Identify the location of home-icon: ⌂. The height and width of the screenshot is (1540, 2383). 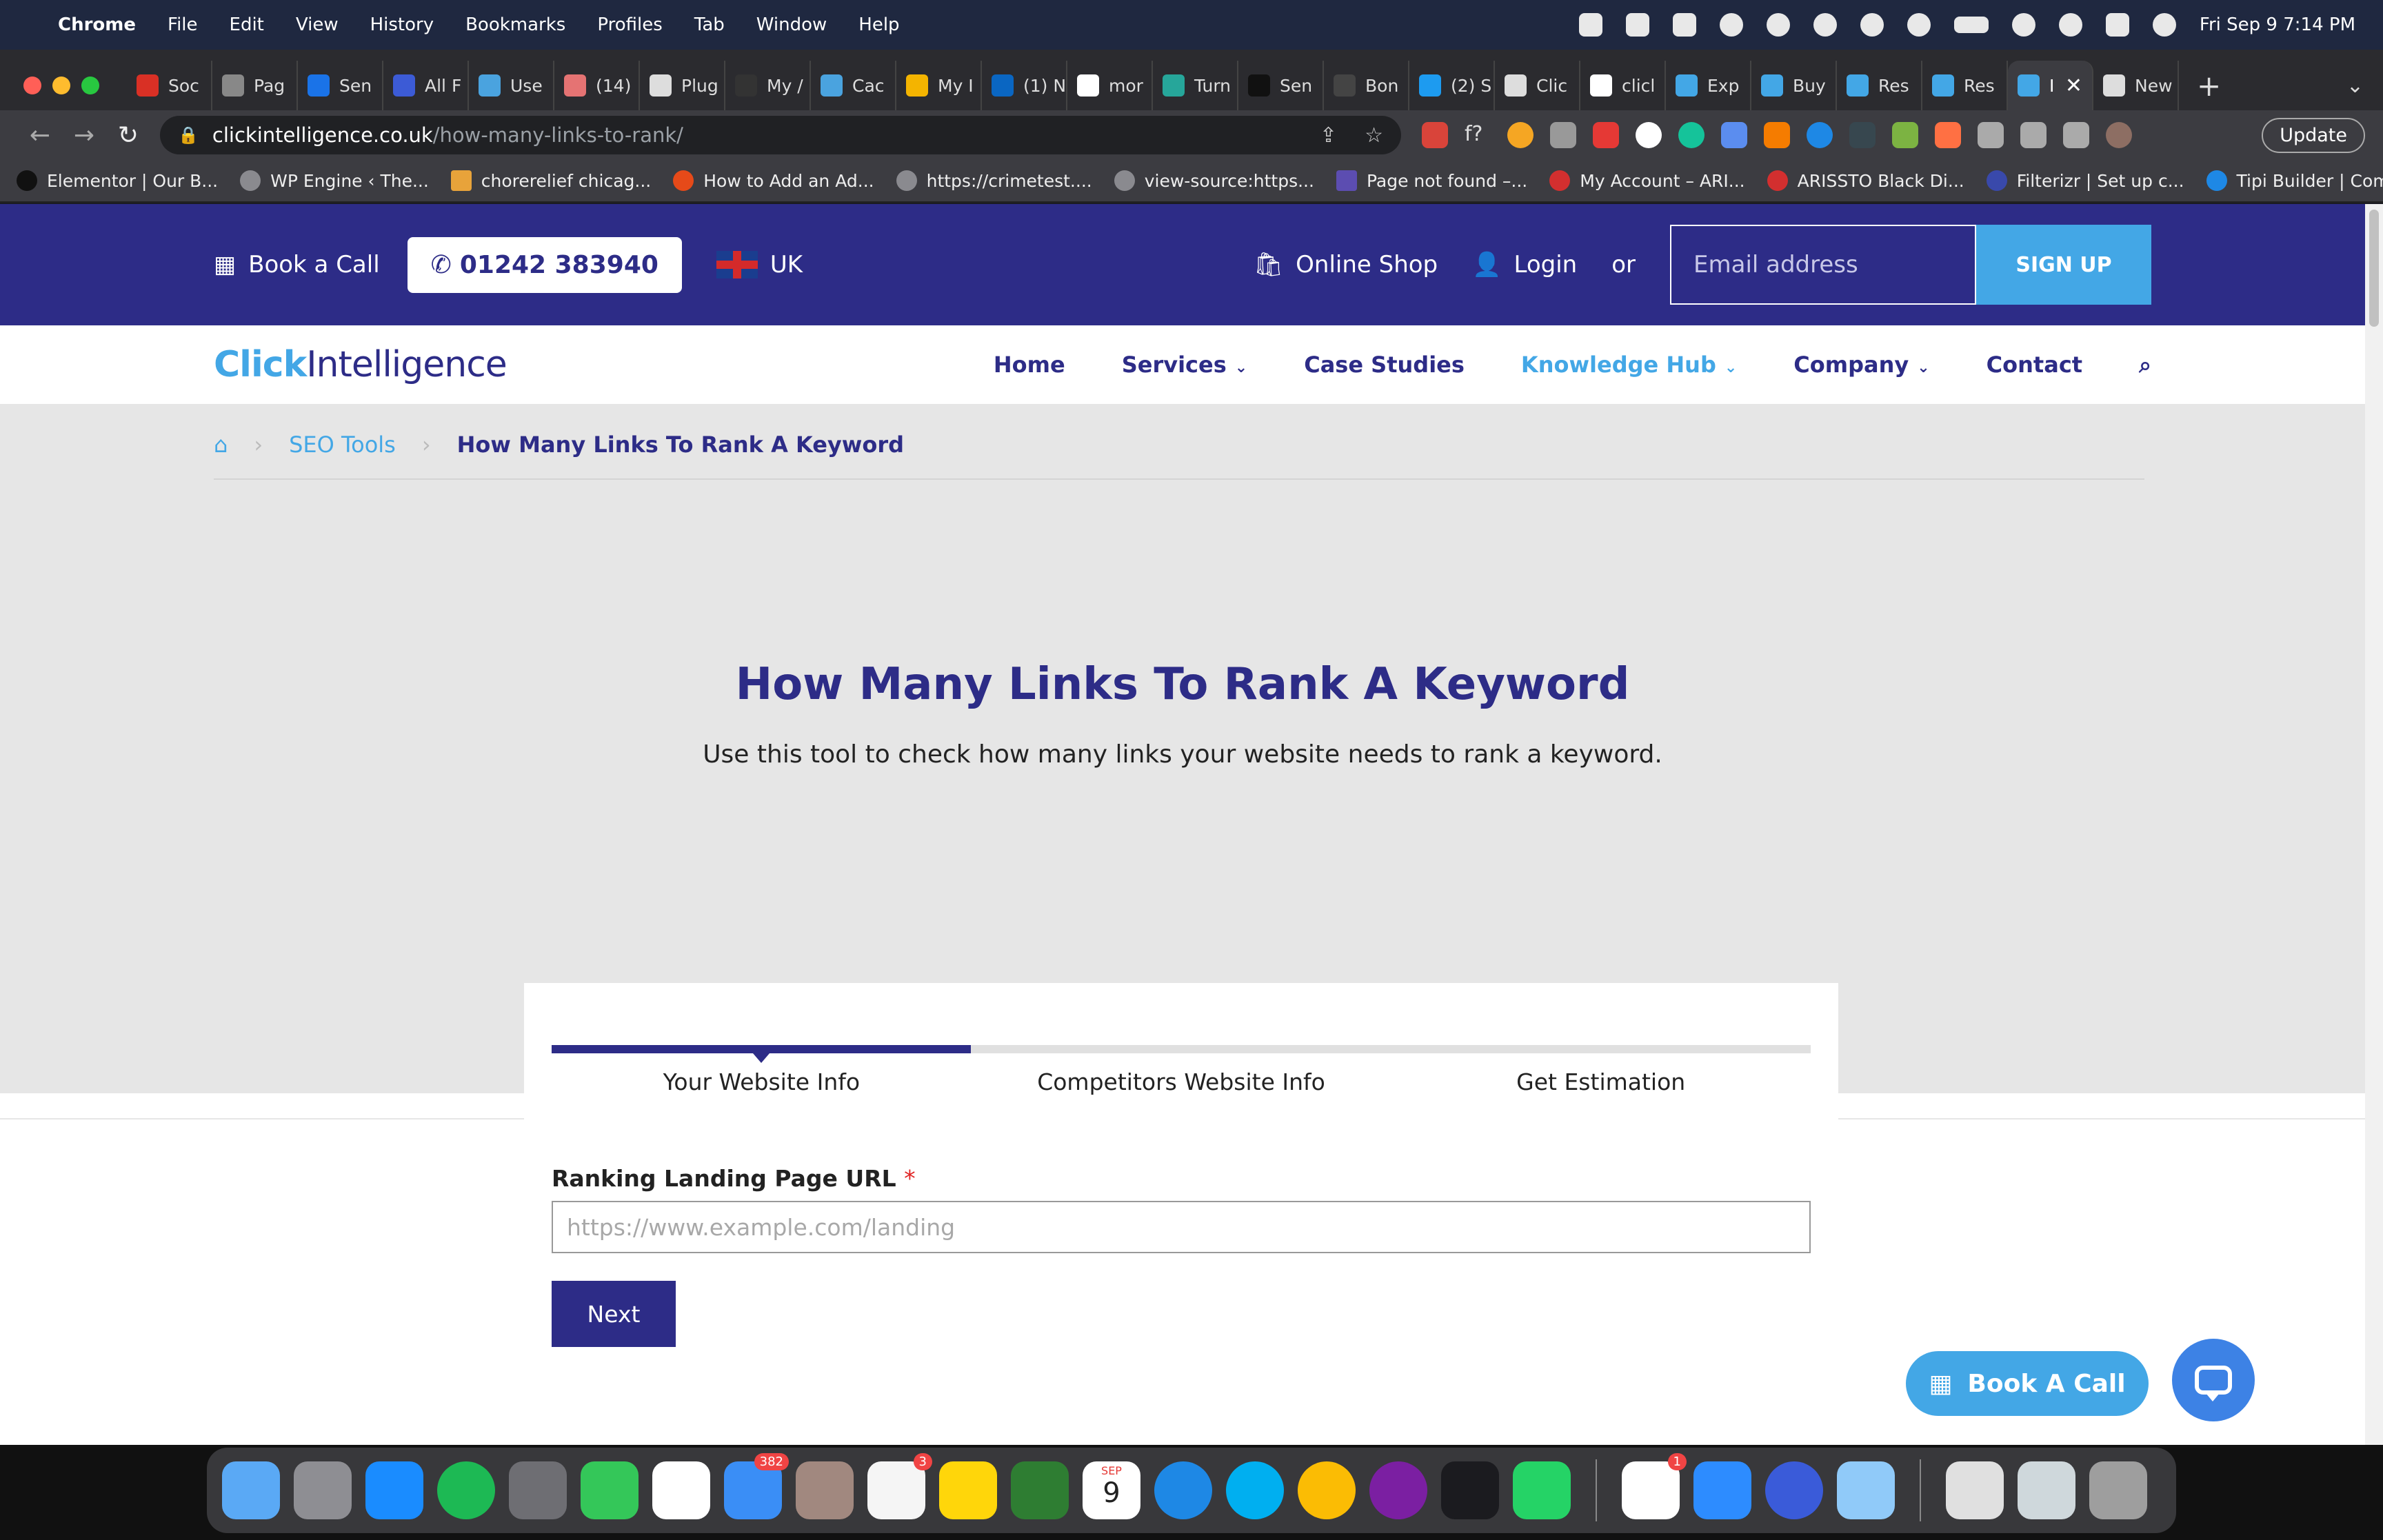
(221, 445).